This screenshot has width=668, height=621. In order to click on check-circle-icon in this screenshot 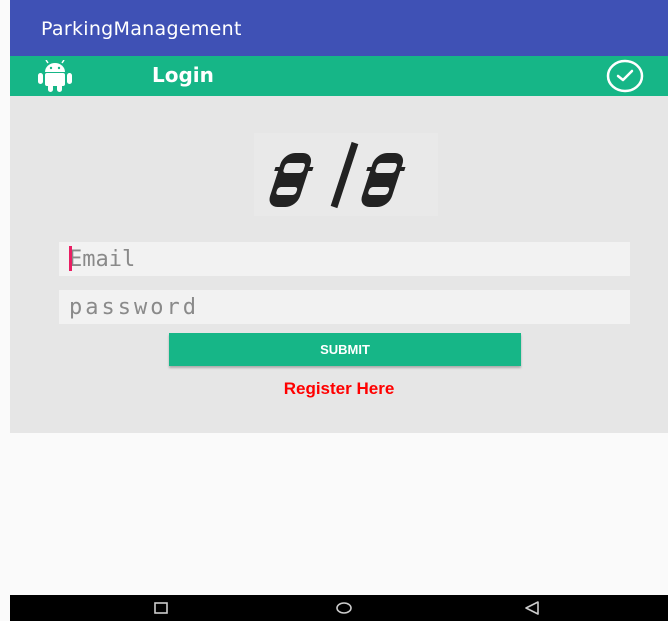, I will do `click(625, 76)`.